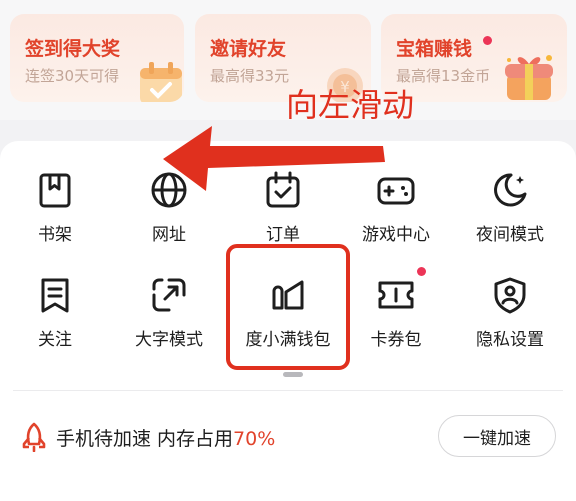  Describe the element at coordinates (274, 158) in the screenshot. I see `swipe-left-arrow-annotation` at that location.